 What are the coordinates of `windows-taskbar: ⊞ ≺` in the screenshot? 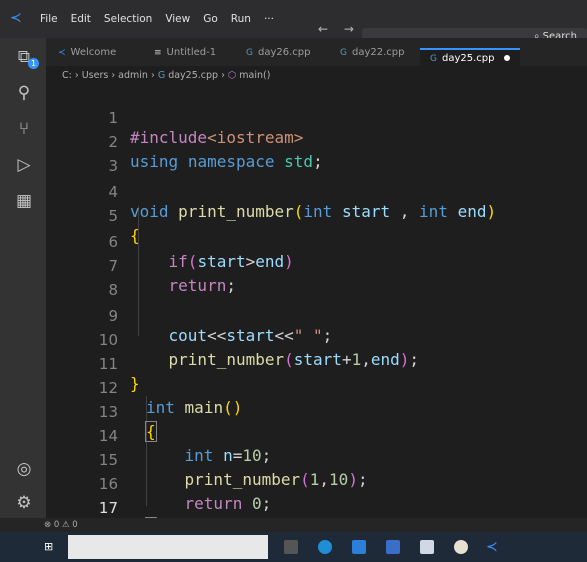 It's located at (293, 547).